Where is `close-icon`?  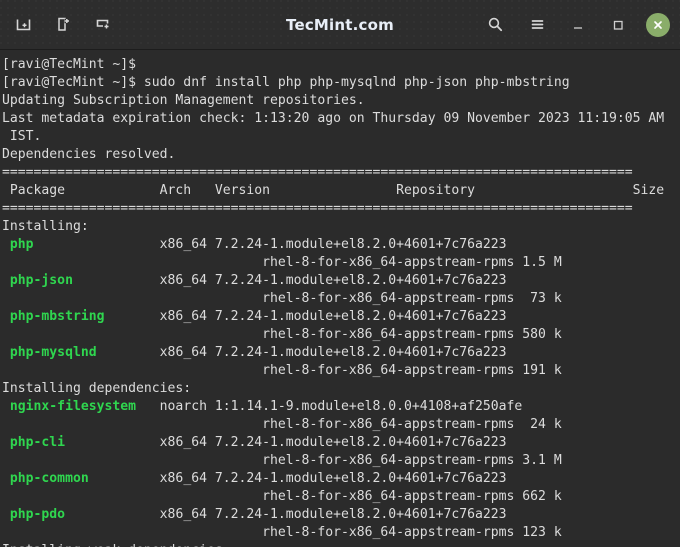 close-icon is located at coordinates (658, 24).